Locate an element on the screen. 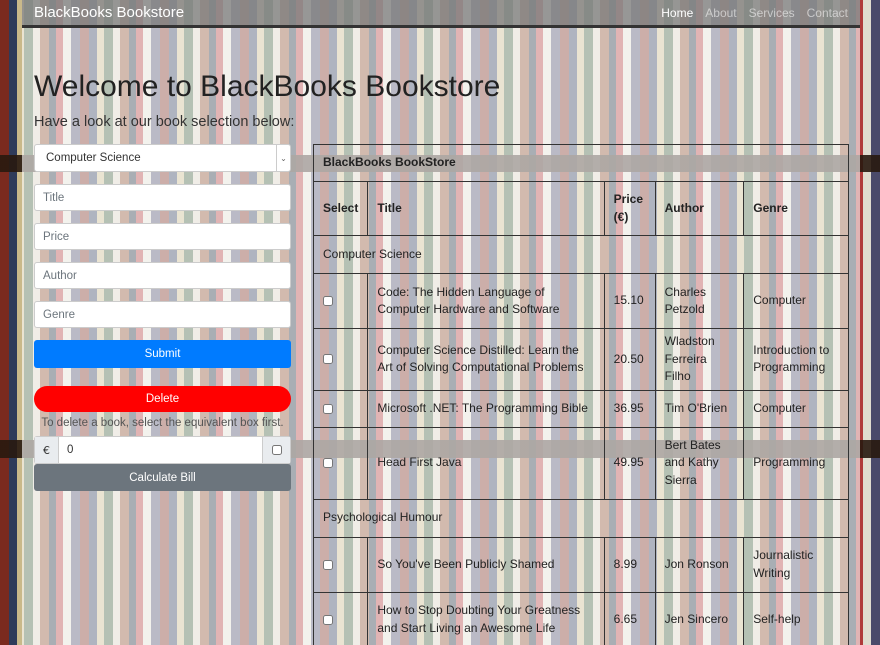 This screenshot has height=645, width=880. header-author: Author is located at coordinates (699, 208).